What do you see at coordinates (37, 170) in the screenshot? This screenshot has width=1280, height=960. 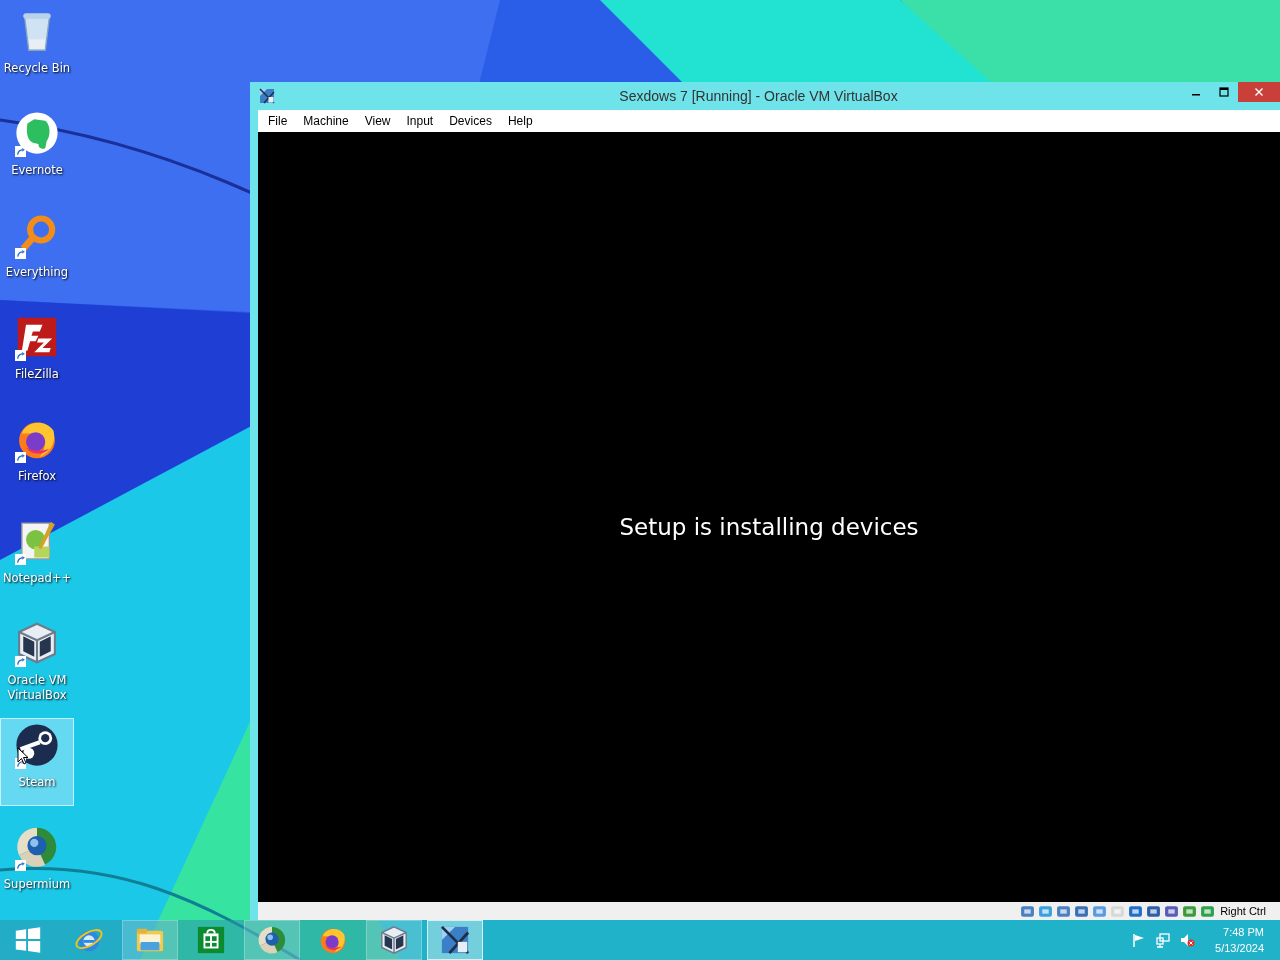 I see `icon-label: Evernote` at bounding box center [37, 170].